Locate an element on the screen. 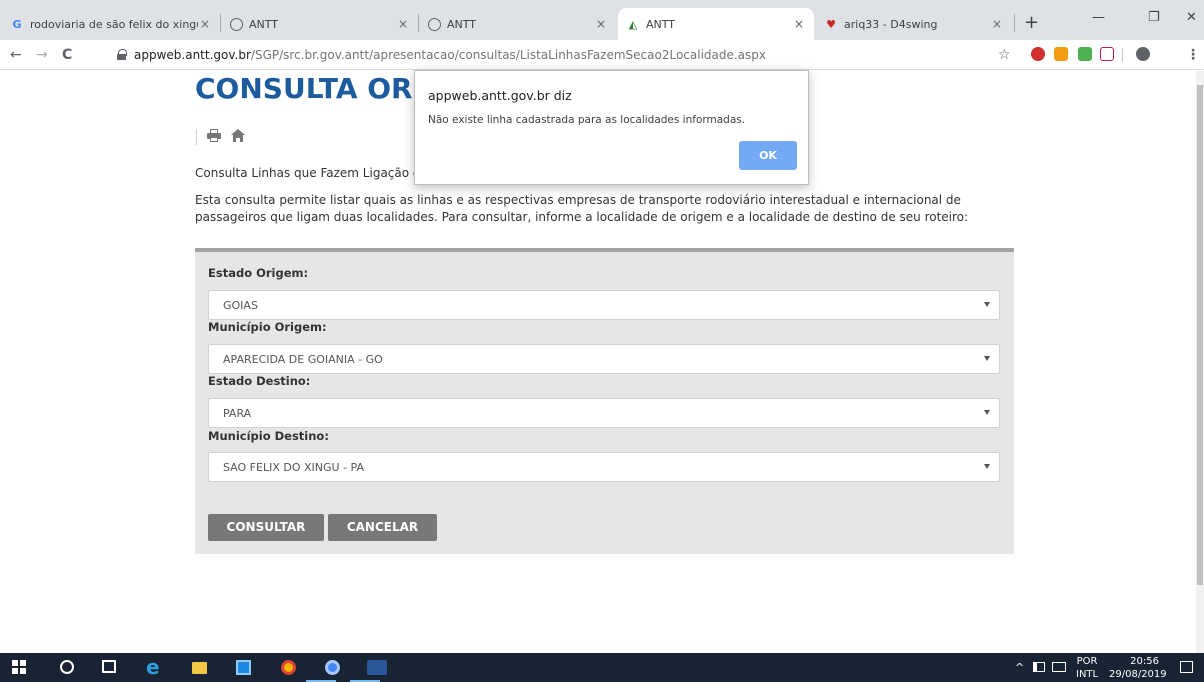 This screenshot has height=682, width=1204. notifications-icon is located at coordinates (1186, 667).